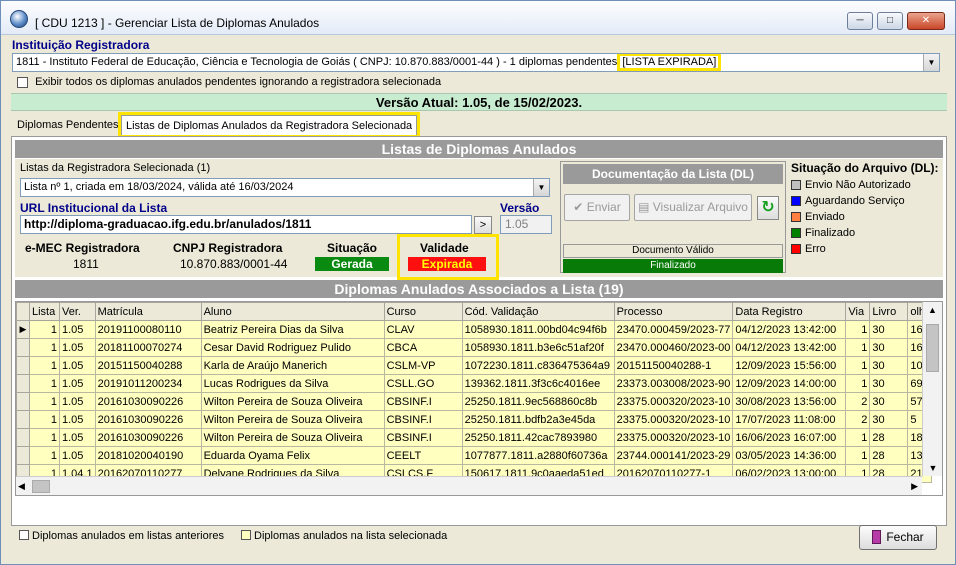 This screenshot has height=565, width=956. Describe the element at coordinates (21, 486) in the screenshot. I see `scroll-left-icon: ◀` at that location.